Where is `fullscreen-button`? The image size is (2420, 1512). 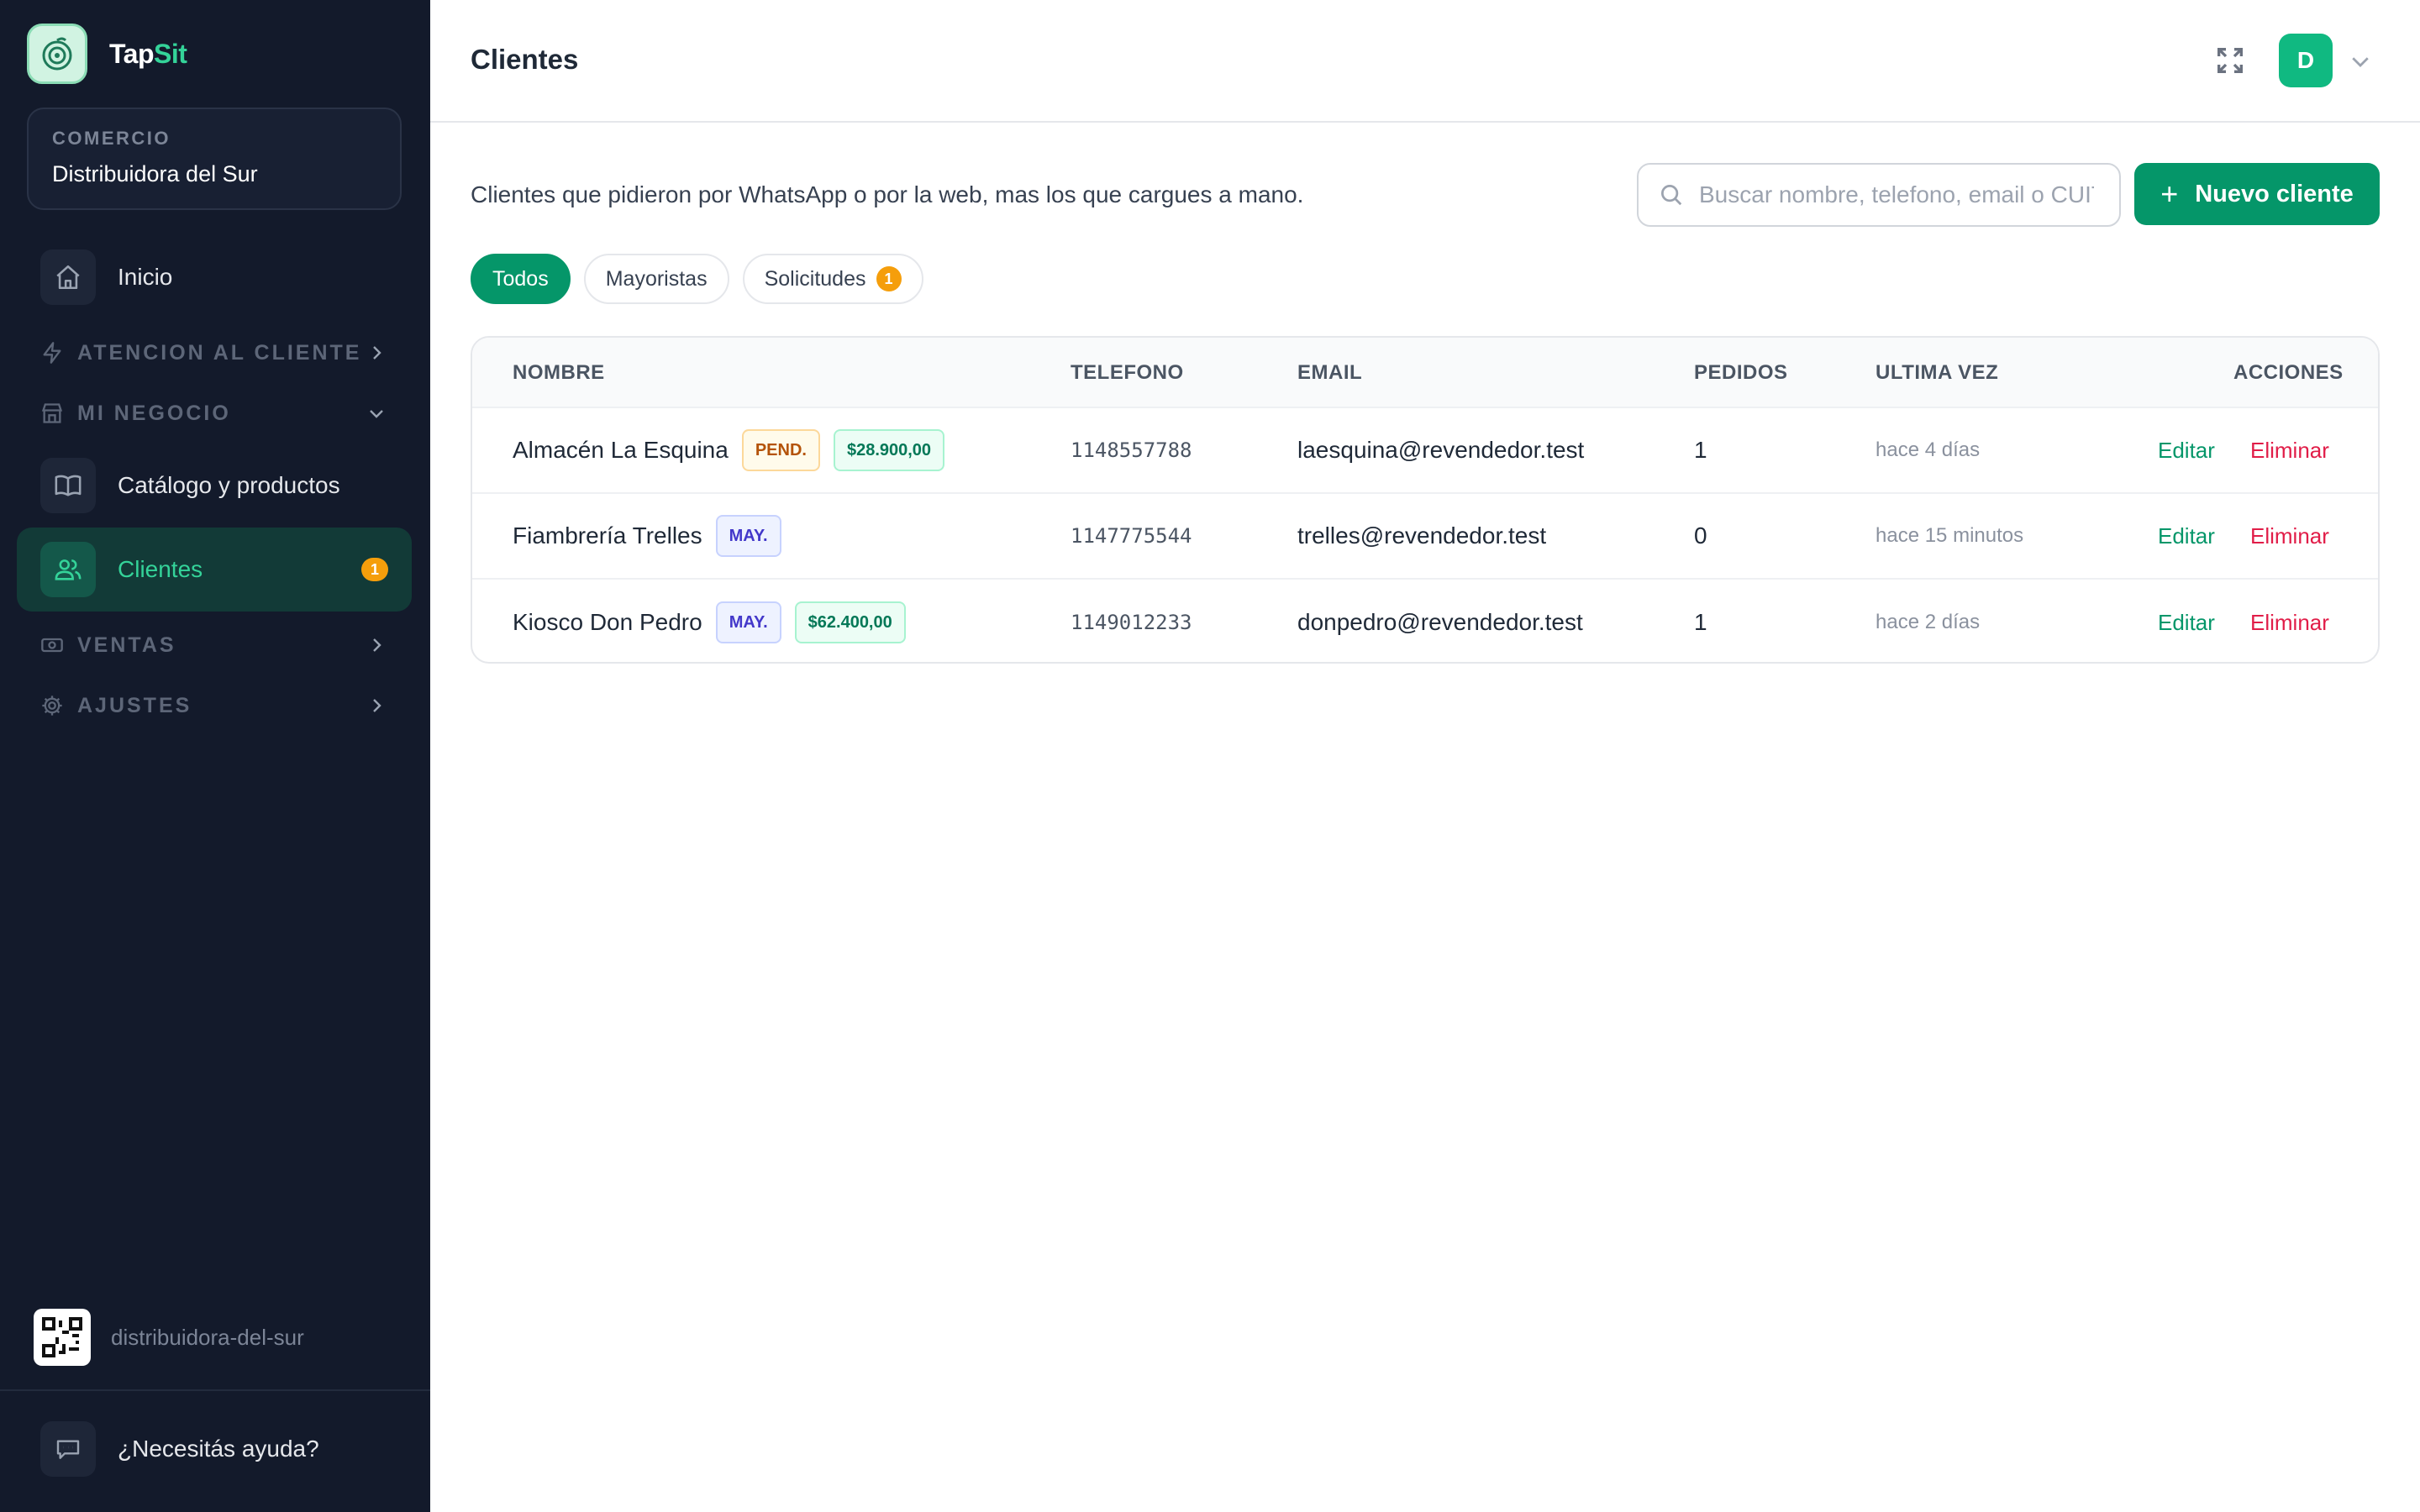 fullscreen-button is located at coordinates (2230, 60).